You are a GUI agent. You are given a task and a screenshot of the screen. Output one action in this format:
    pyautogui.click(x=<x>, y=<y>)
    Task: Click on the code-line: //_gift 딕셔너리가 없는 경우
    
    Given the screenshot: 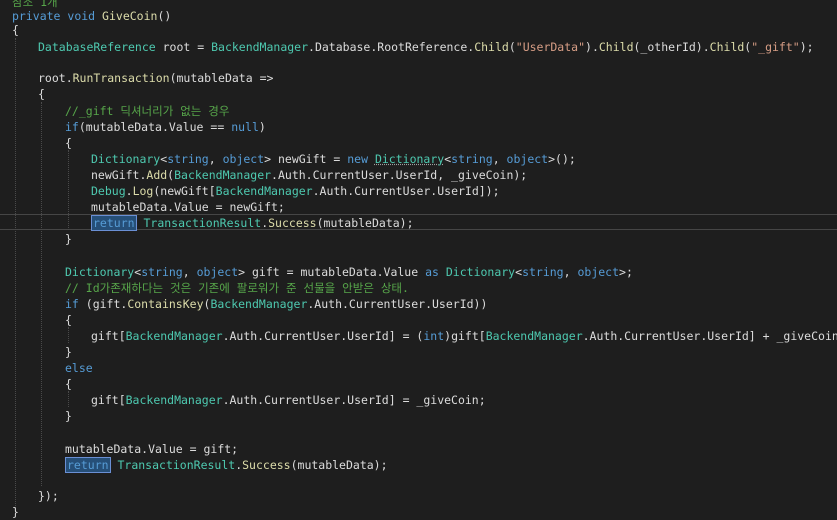 What is the action you would take?
    pyautogui.click(x=147, y=111)
    